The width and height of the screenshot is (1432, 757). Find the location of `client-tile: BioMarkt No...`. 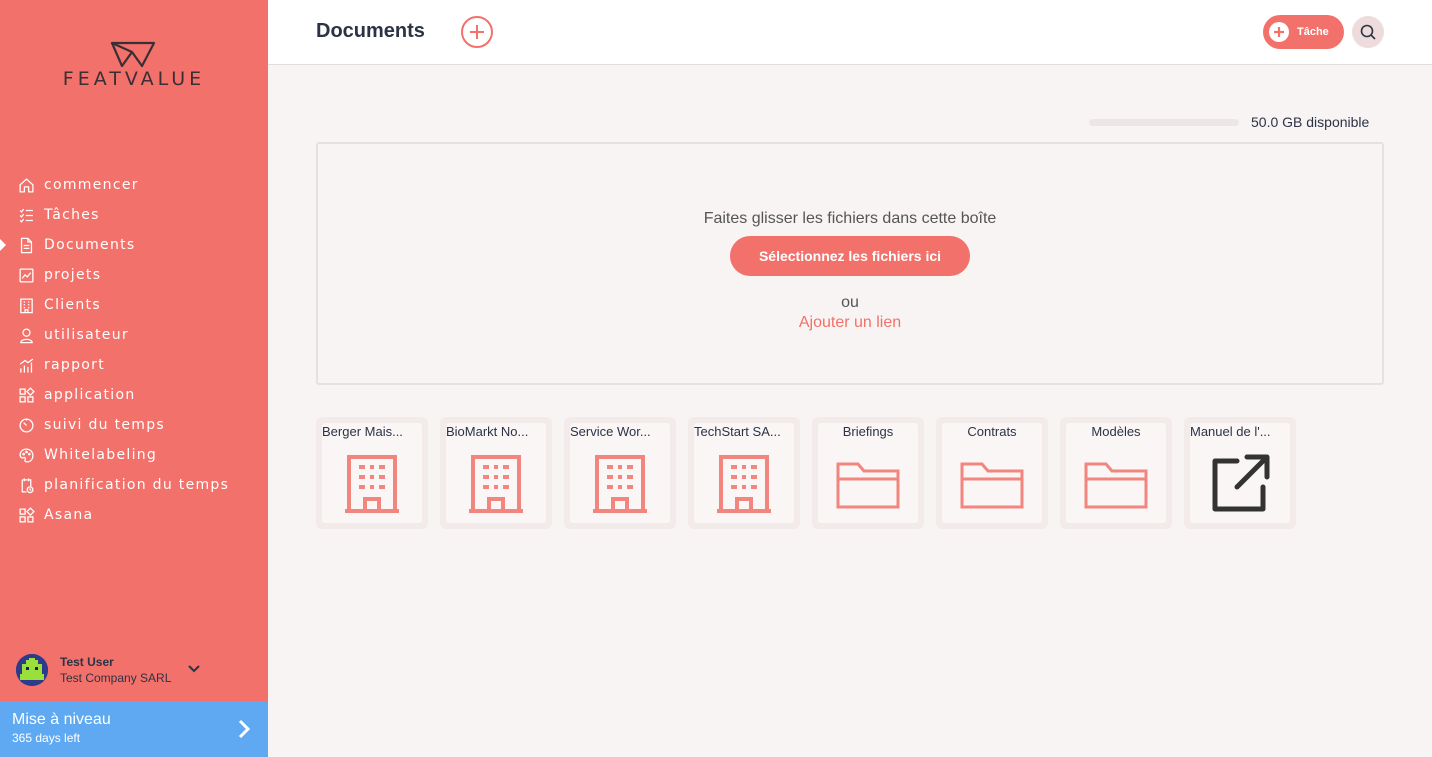

client-tile: BioMarkt No... is located at coordinates (496, 473).